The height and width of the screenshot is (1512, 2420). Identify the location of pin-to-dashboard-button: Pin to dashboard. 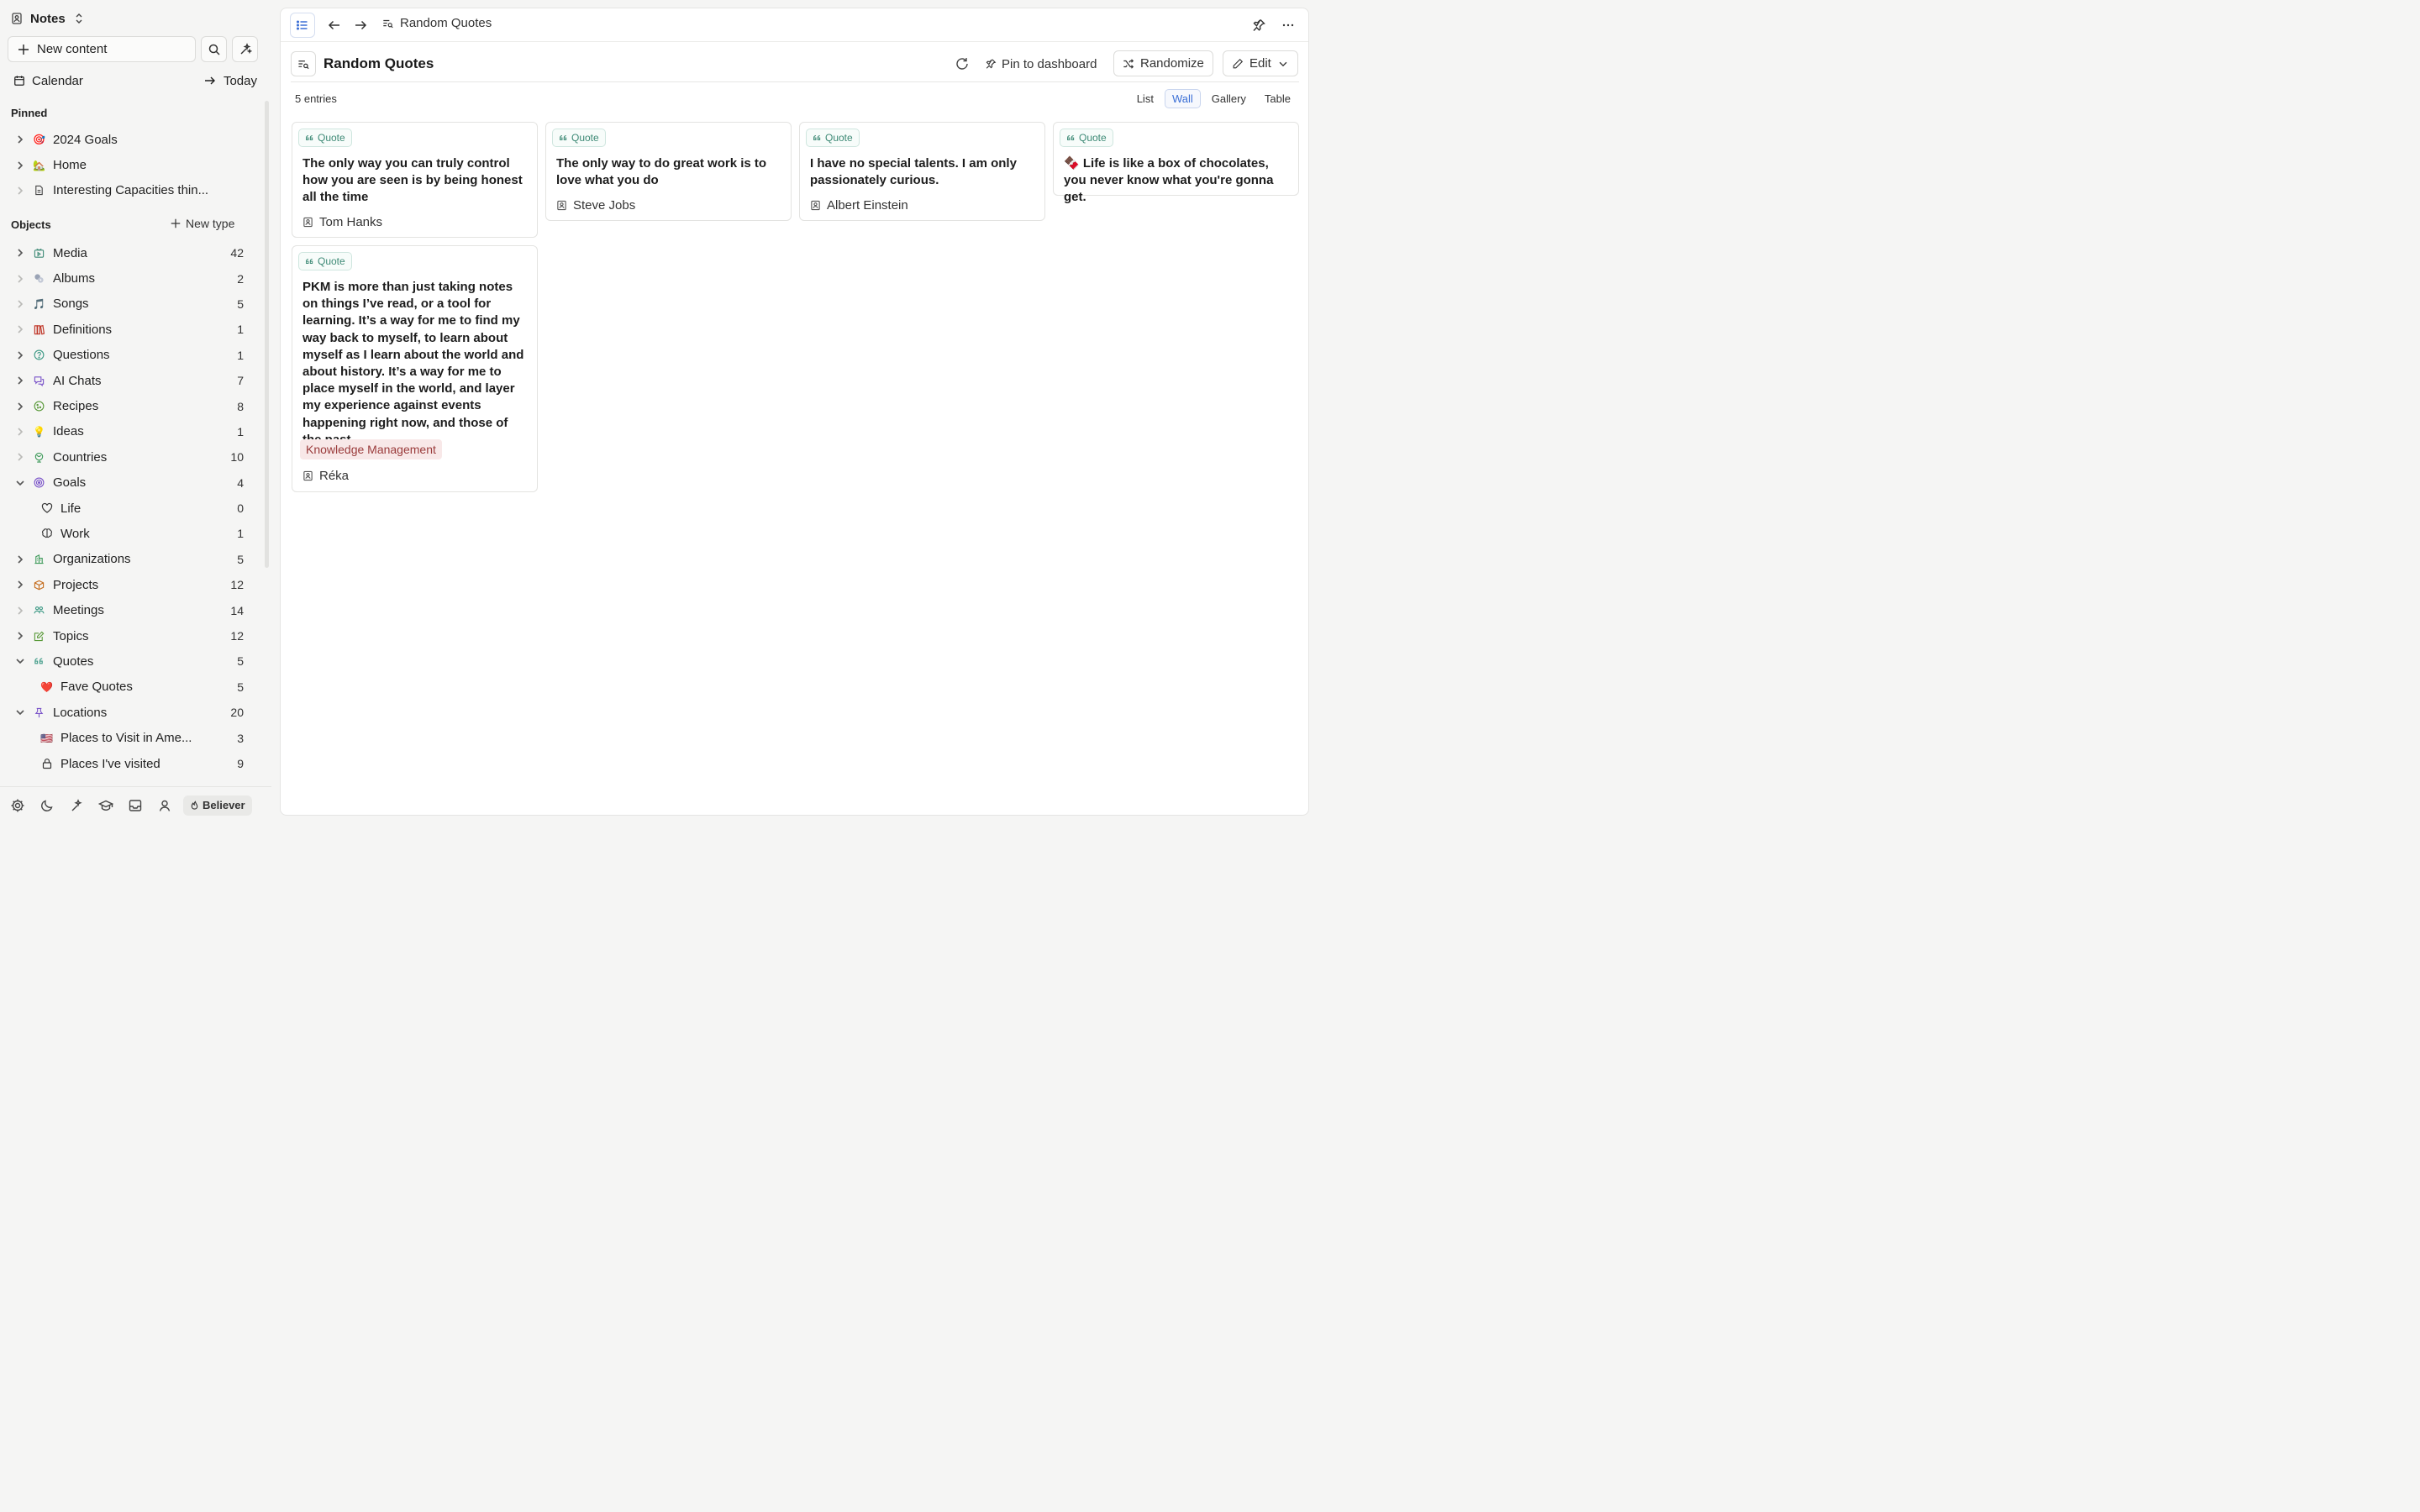
(1041, 64).